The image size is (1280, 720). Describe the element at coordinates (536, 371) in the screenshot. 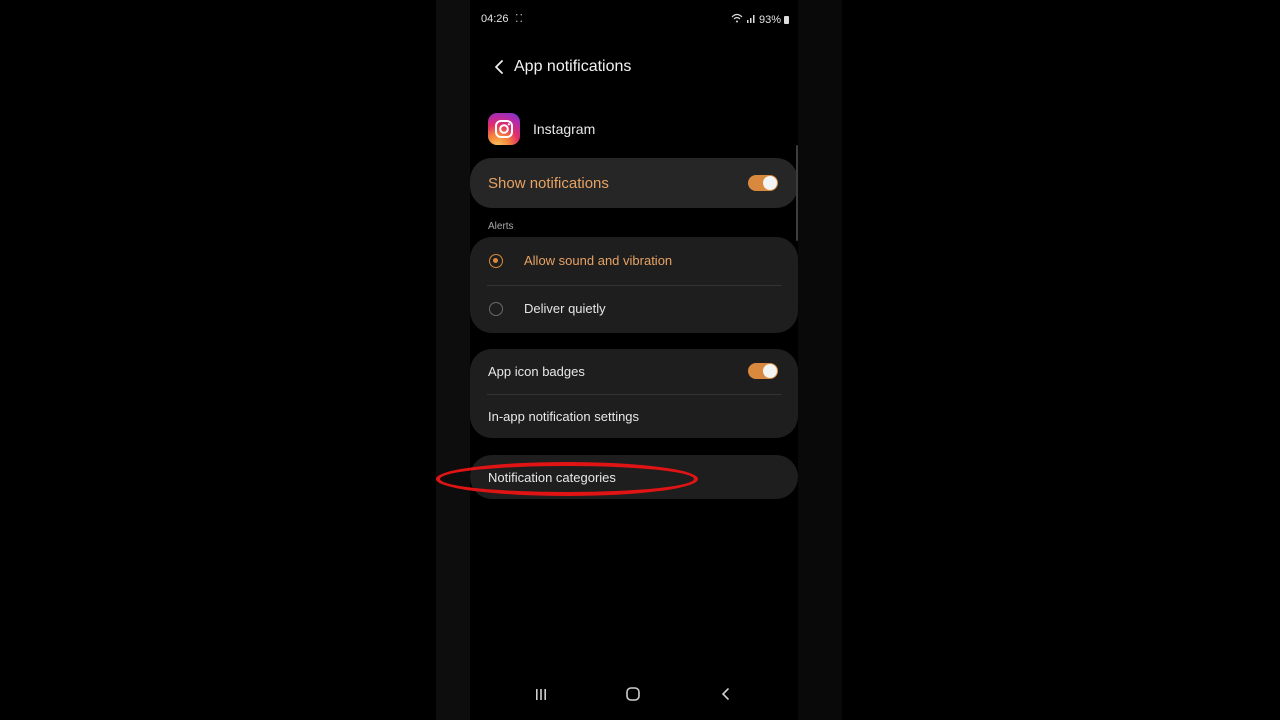

I see `app-icon-badges-label: App icon badges` at that location.